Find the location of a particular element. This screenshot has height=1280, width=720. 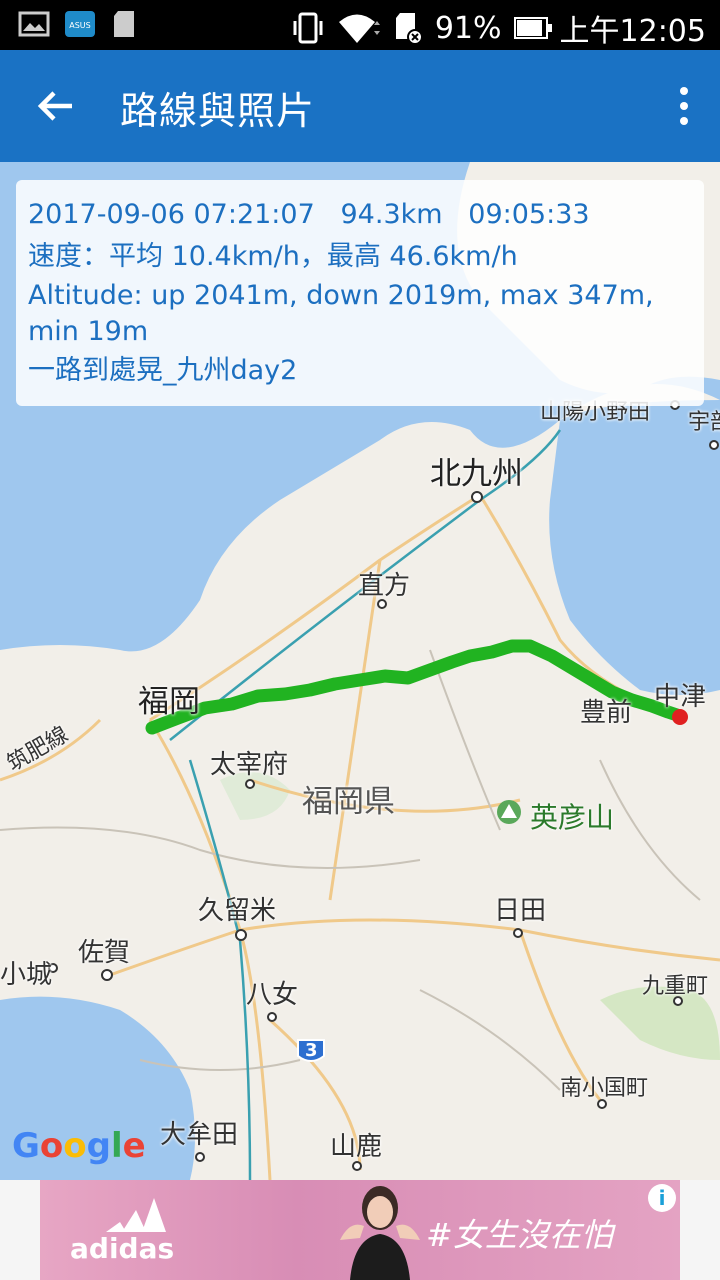

svg-text: ASUS is located at coordinates (79, 25).